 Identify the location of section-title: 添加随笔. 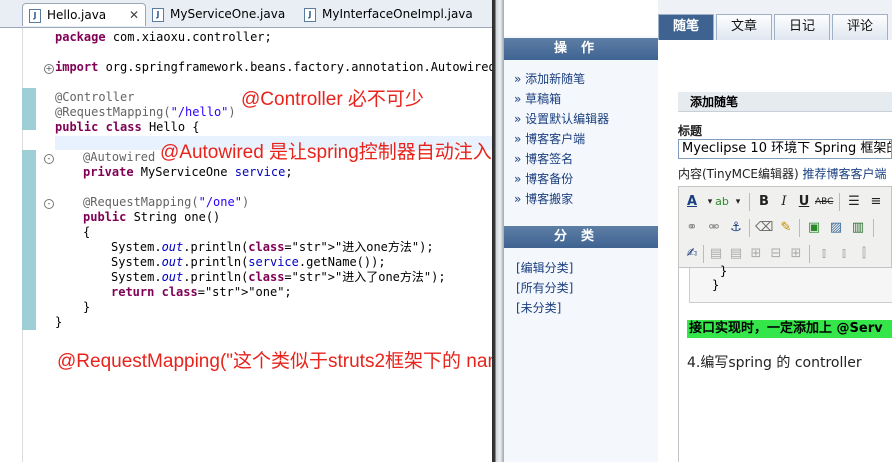
(785, 102).